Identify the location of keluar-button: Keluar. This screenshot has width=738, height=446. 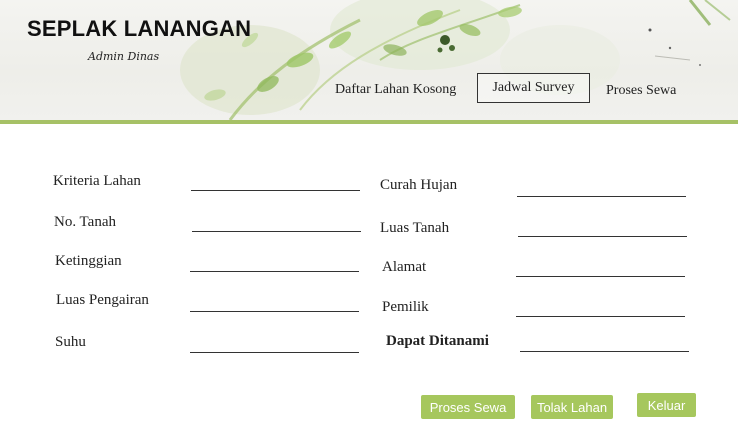
(666, 405).